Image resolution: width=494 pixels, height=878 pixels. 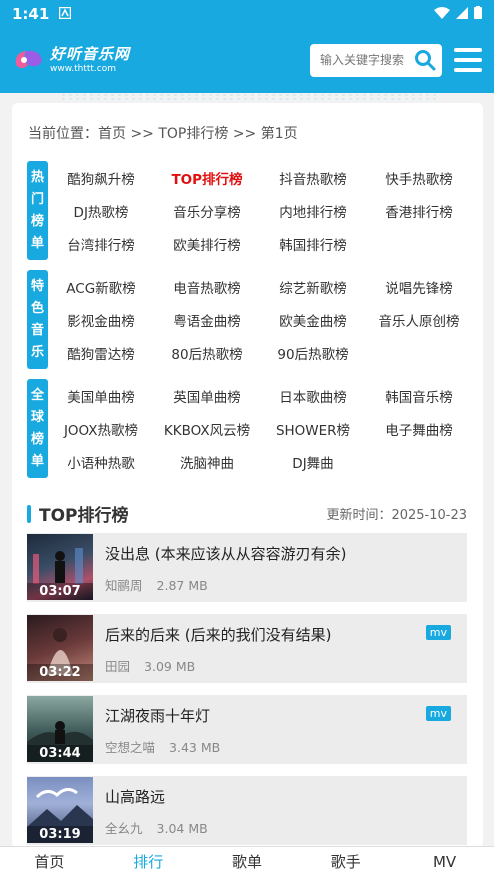 I want to click on category-link: 韩国排行榜, so click(x=313, y=244).